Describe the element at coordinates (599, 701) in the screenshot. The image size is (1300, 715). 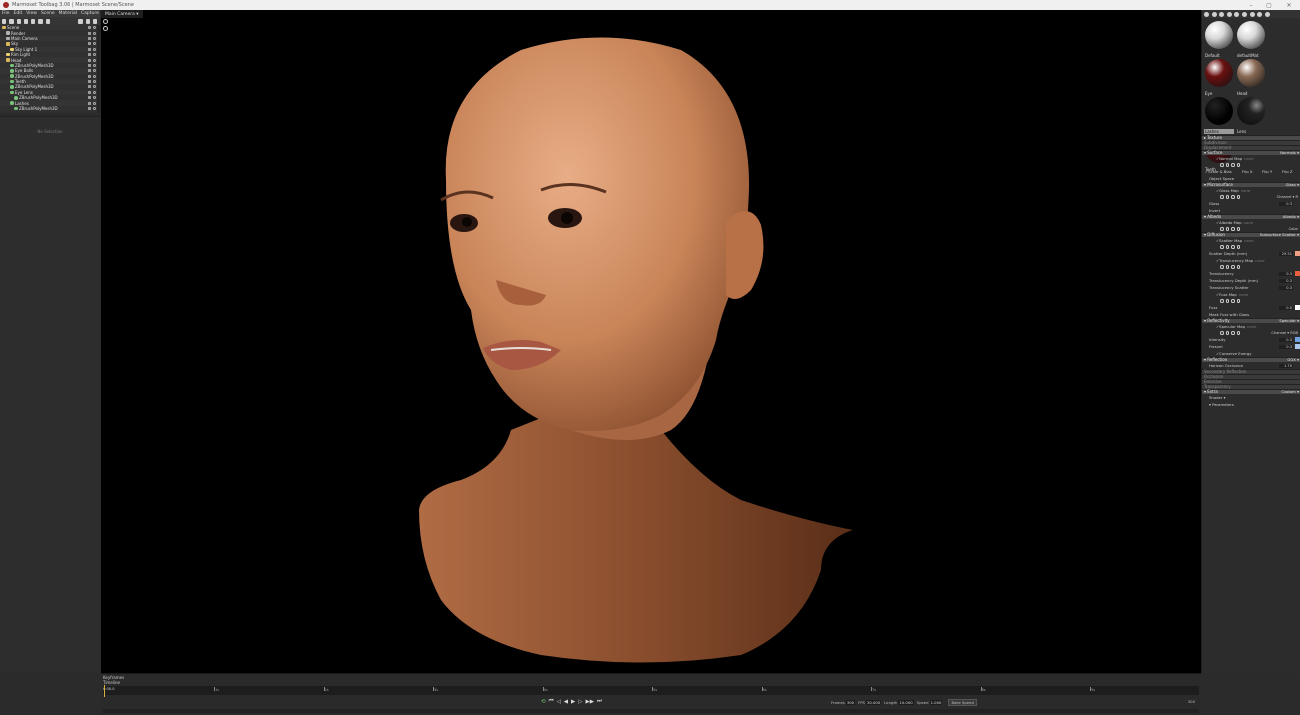
I see `skip-end-button: ⏭` at that location.